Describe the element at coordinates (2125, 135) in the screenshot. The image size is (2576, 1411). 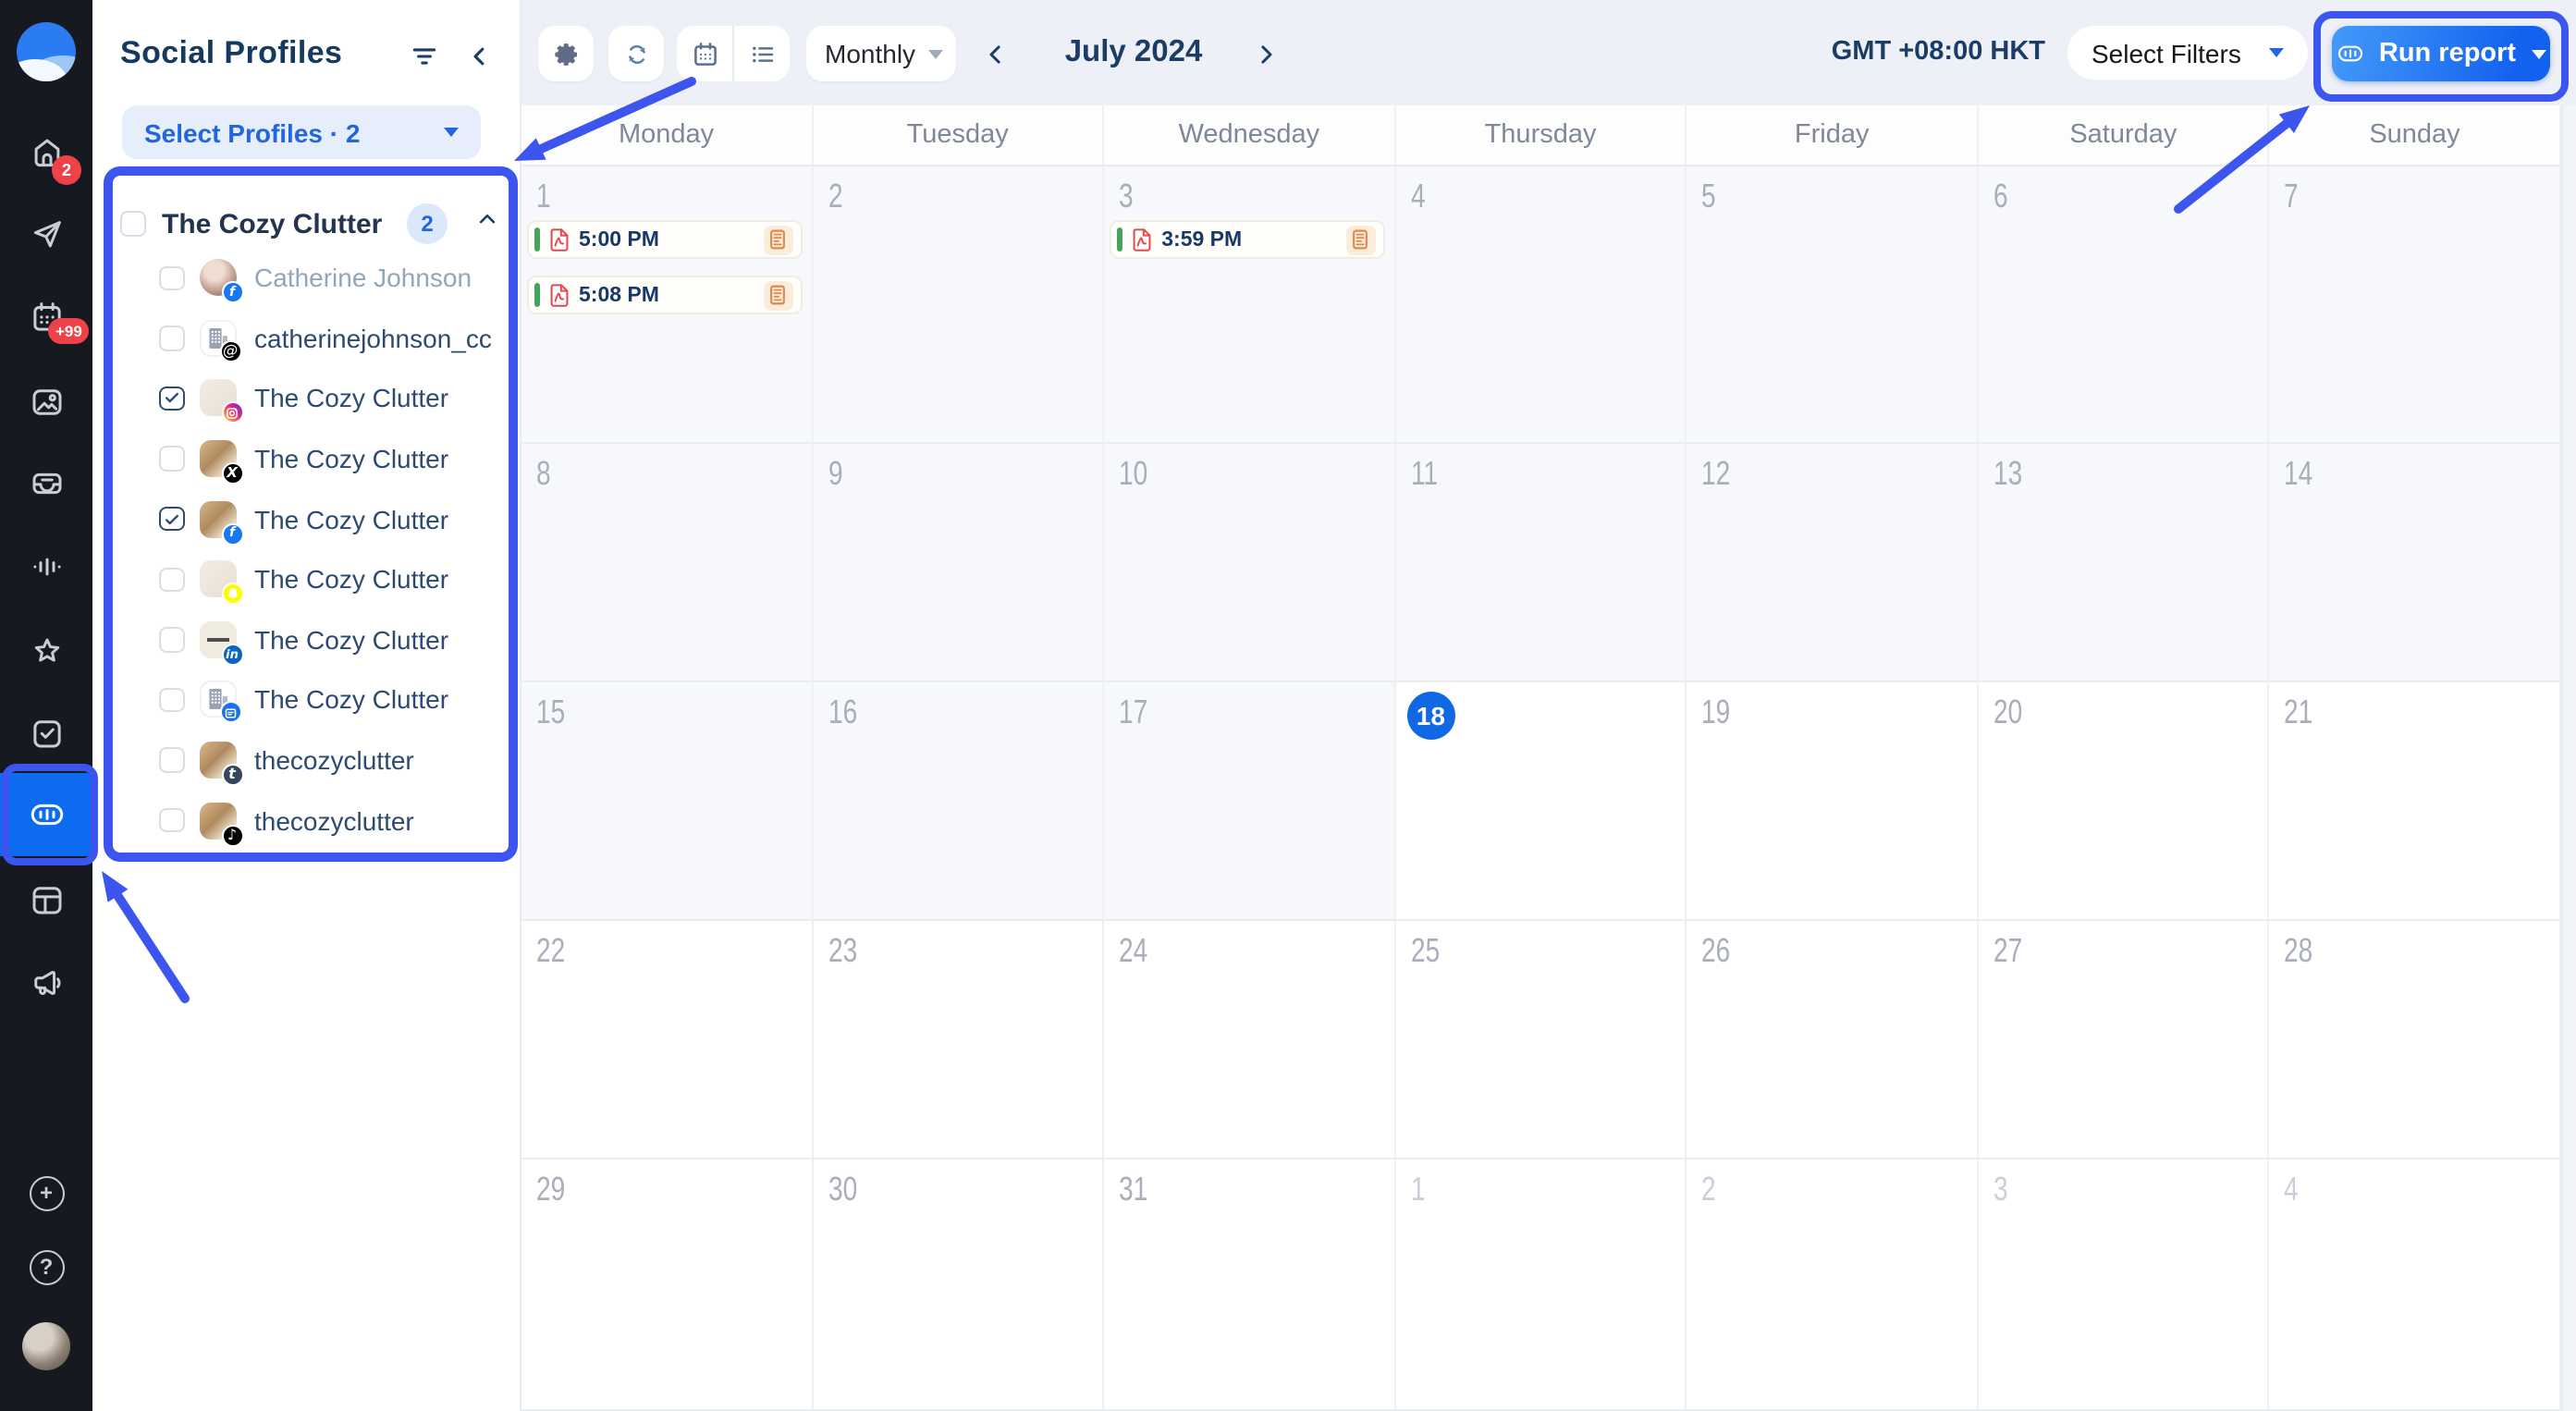
I see `weekday-label: Saturday` at that location.